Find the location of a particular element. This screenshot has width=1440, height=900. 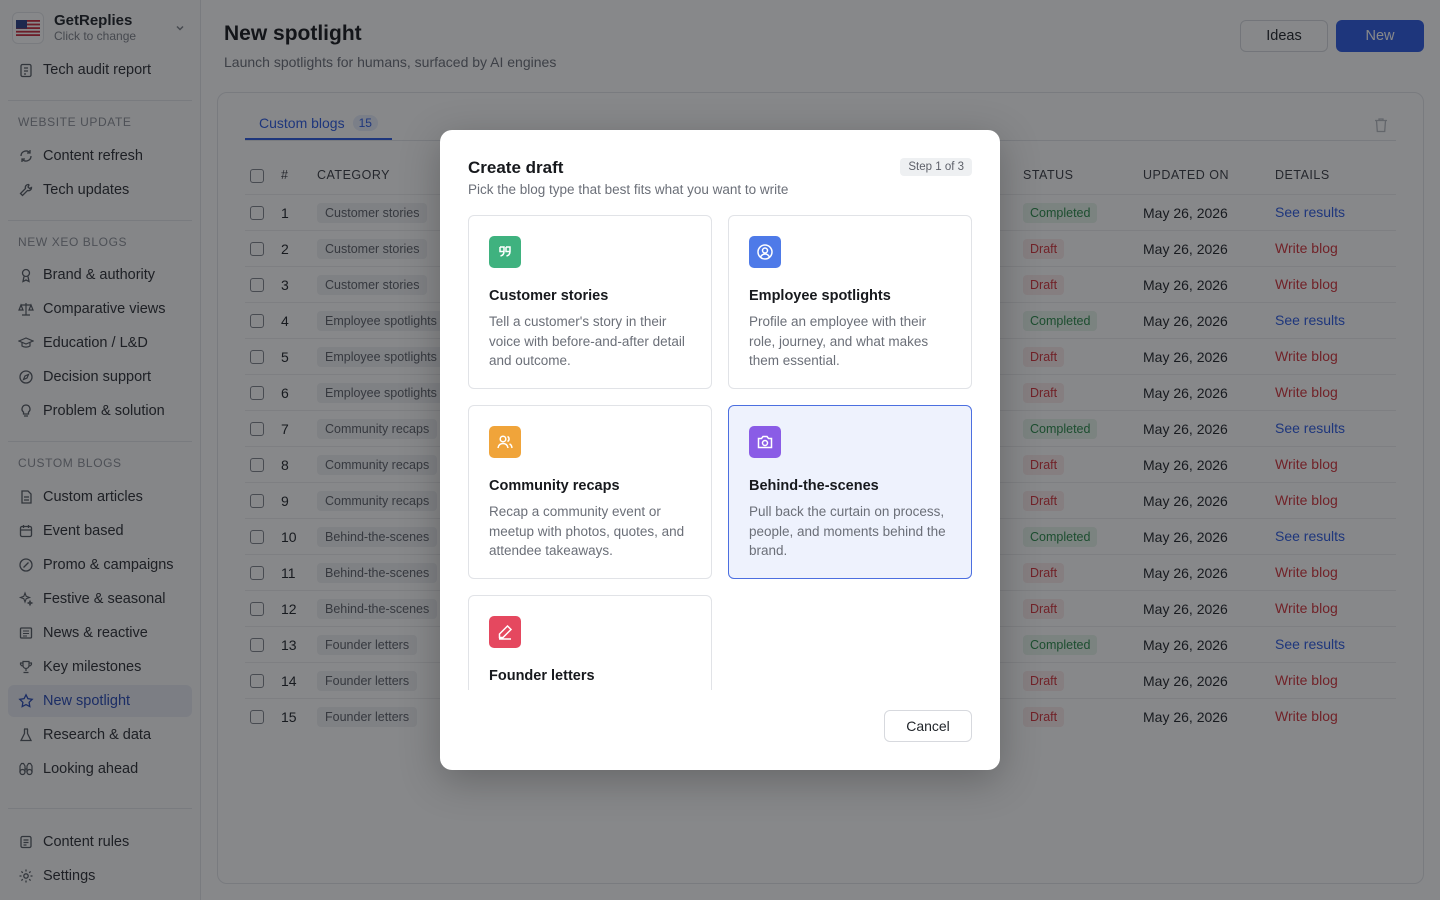

option-founder-letters: Founder letters is located at coordinates (590, 642).